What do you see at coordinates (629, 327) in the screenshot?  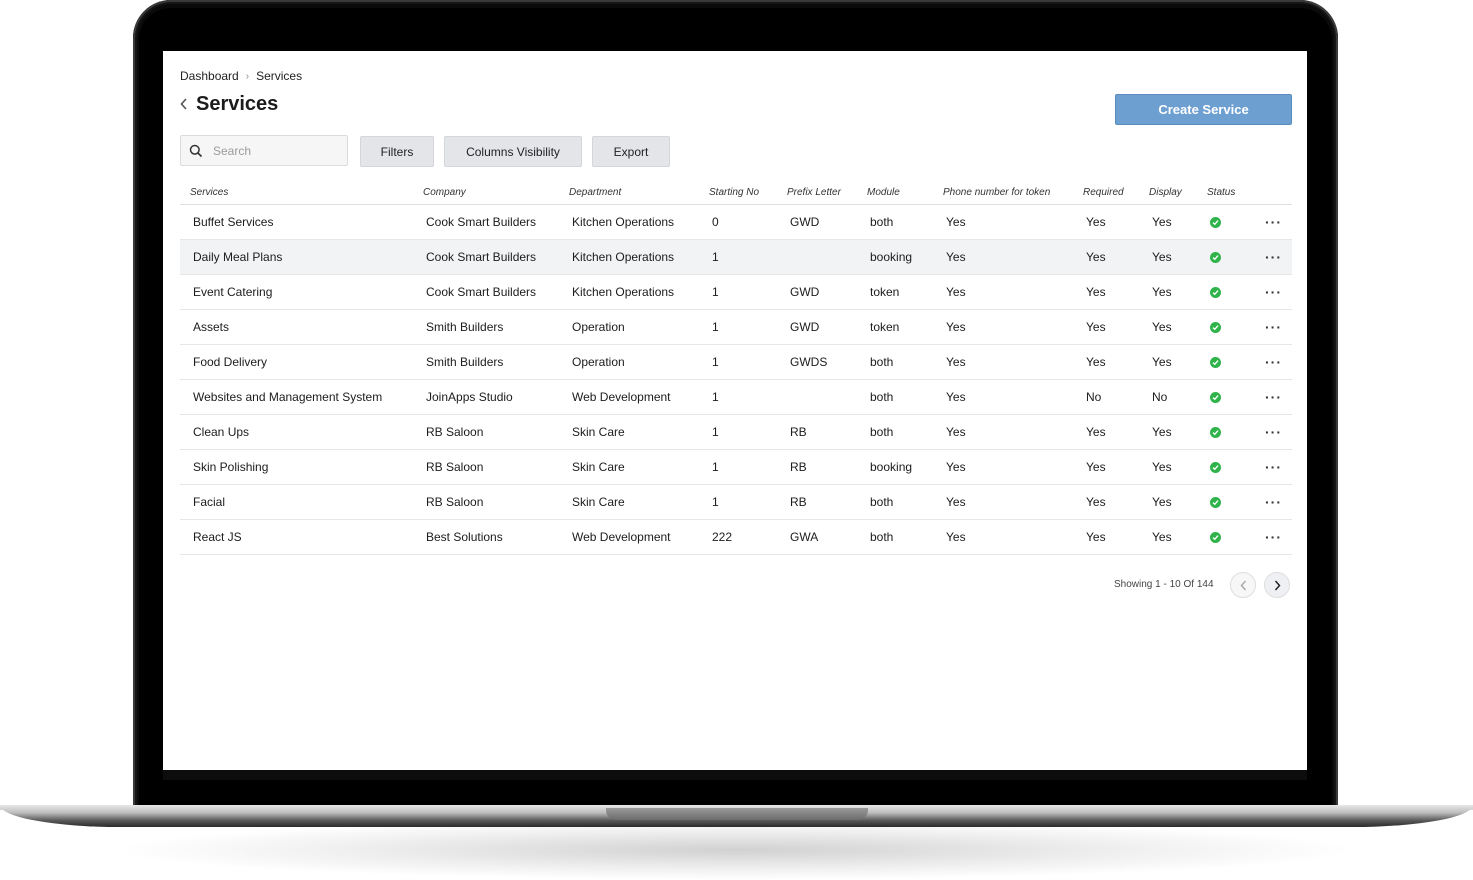 I see `cell-department: Operation` at bounding box center [629, 327].